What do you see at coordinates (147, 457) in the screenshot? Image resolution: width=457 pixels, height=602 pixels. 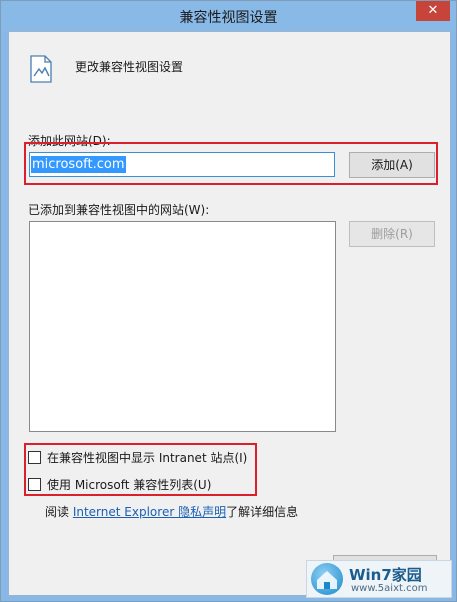 I see `intranet-option-label: 在兼容性视图中显示 Intranet 站点(I)` at bounding box center [147, 457].